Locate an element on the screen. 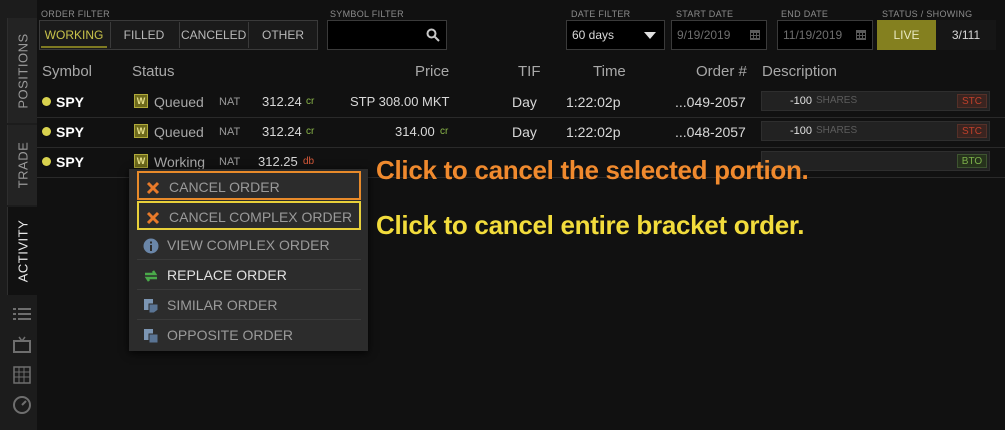  opposite-order-menu-item: OPPOSITE ORDER is located at coordinates (249, 335).